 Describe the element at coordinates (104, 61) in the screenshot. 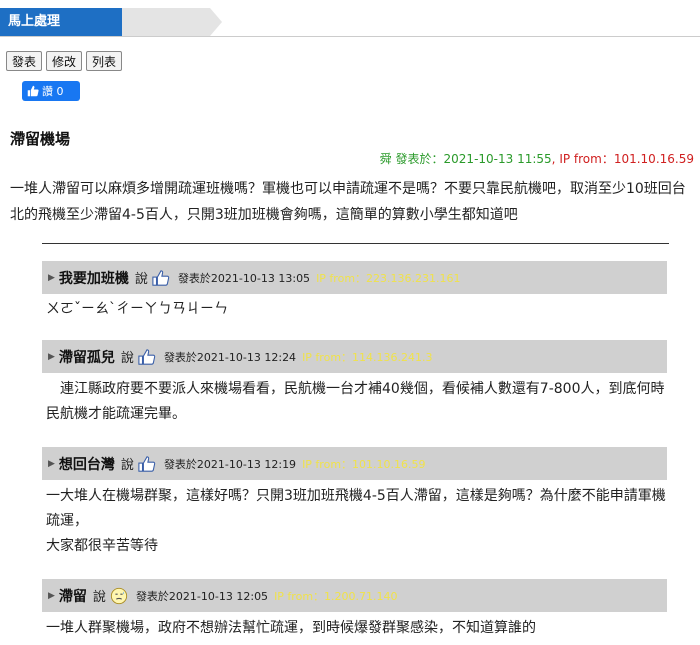

I see `list-button: 列表` at that location.